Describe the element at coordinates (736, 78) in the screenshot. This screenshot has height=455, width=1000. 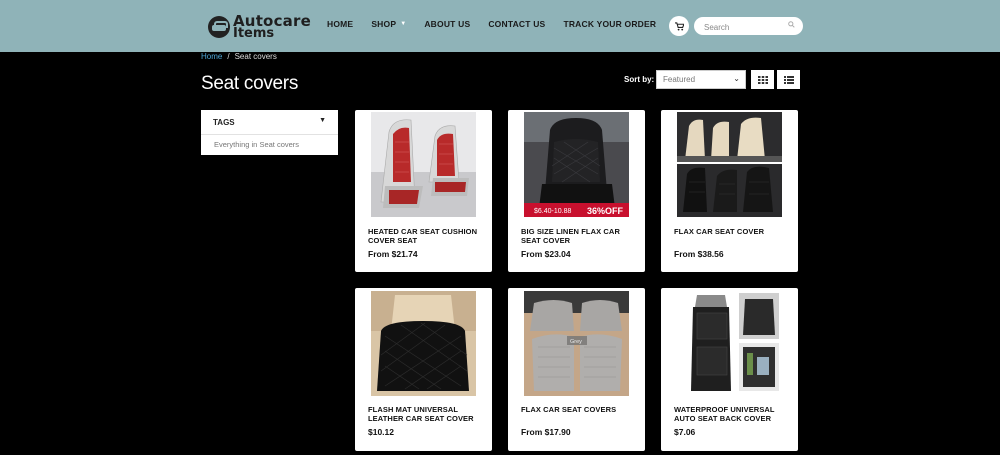
I see `chevron-down-icon: ⌄` at that location.